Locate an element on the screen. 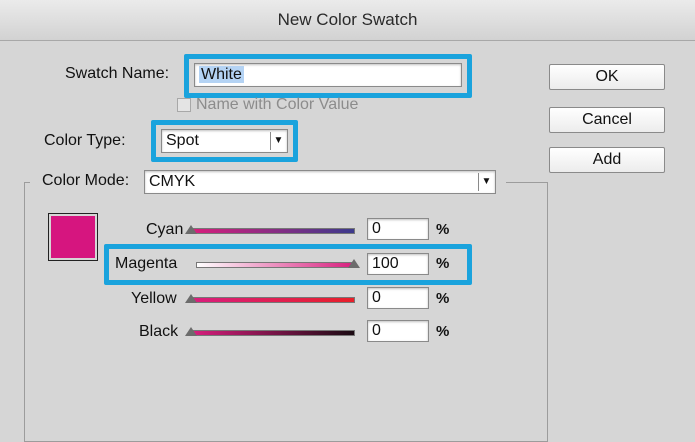 This screenshot has height=442, width=695. swatch-name-highlight is located at coordinates (328, 76).